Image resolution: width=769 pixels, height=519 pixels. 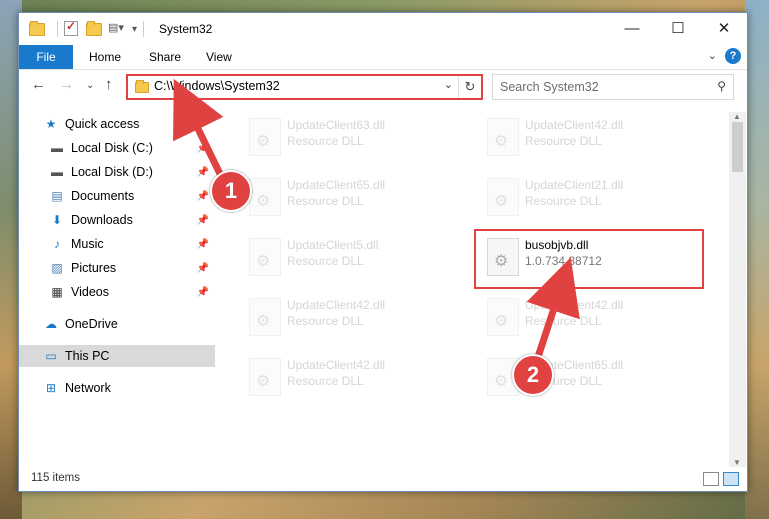 I want to click on desktop-background-right, so click(x=757, y=259).